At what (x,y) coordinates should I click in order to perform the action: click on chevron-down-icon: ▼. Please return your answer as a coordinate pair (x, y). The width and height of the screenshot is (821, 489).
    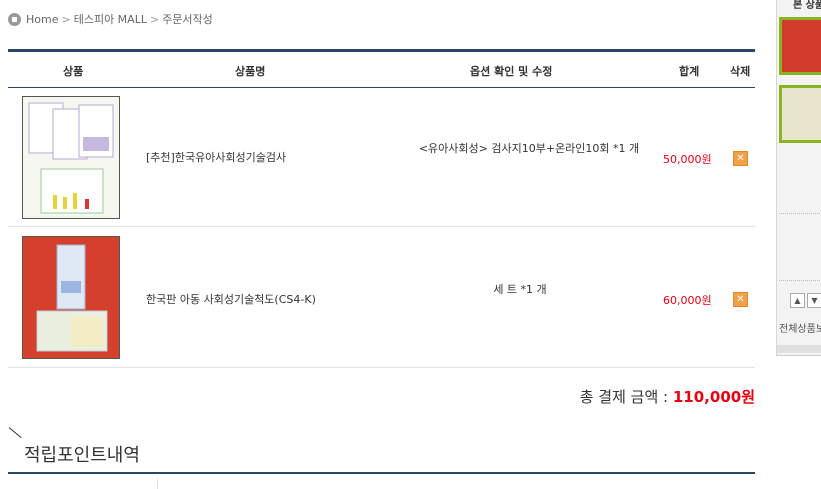
    Looking at the image, I should click on (814, 300).